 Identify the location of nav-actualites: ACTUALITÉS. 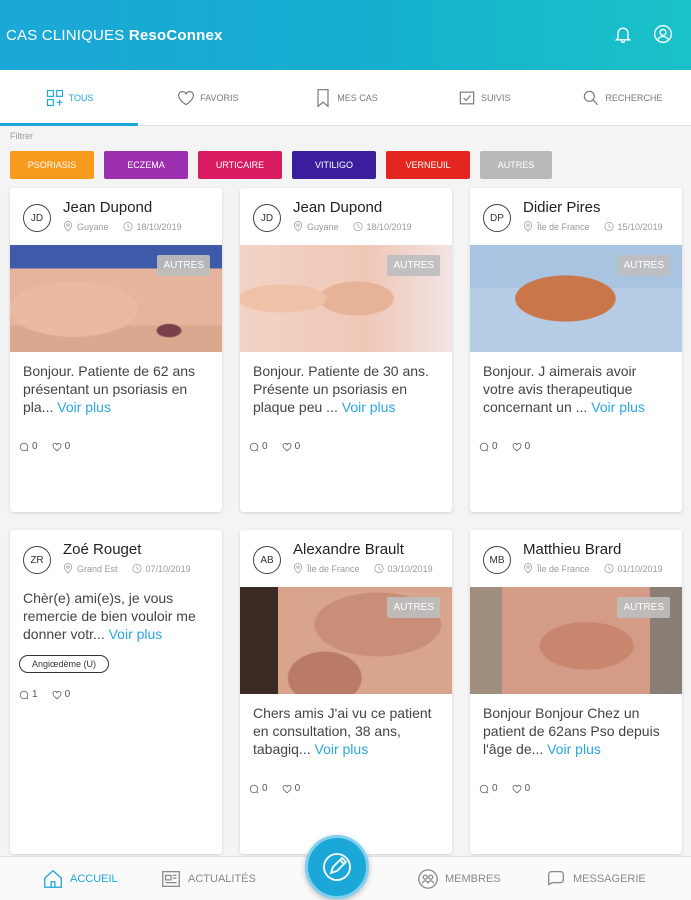
(208, 879).